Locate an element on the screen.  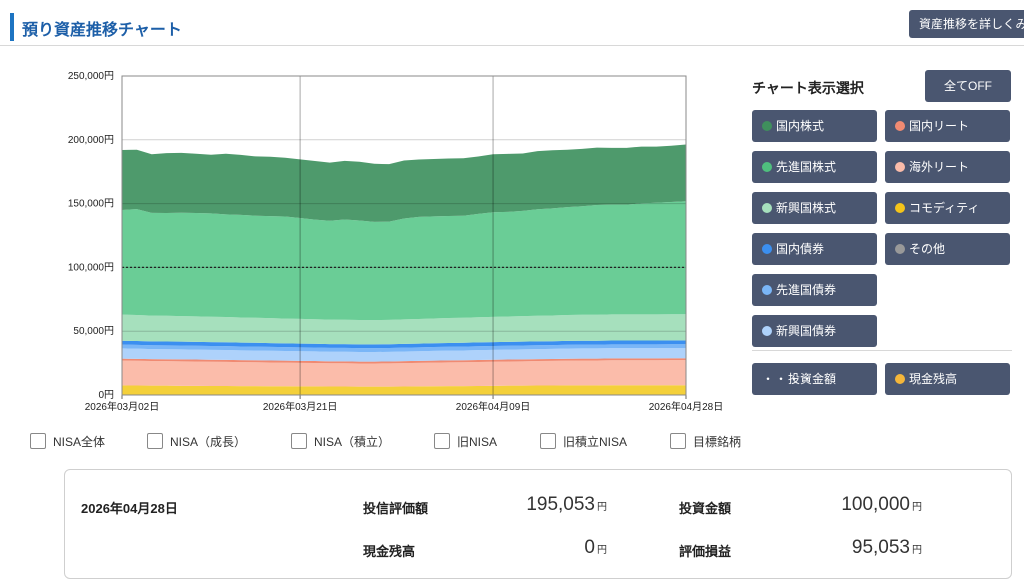
developed-stock-dot-icon is located at coordinates (767, 167).